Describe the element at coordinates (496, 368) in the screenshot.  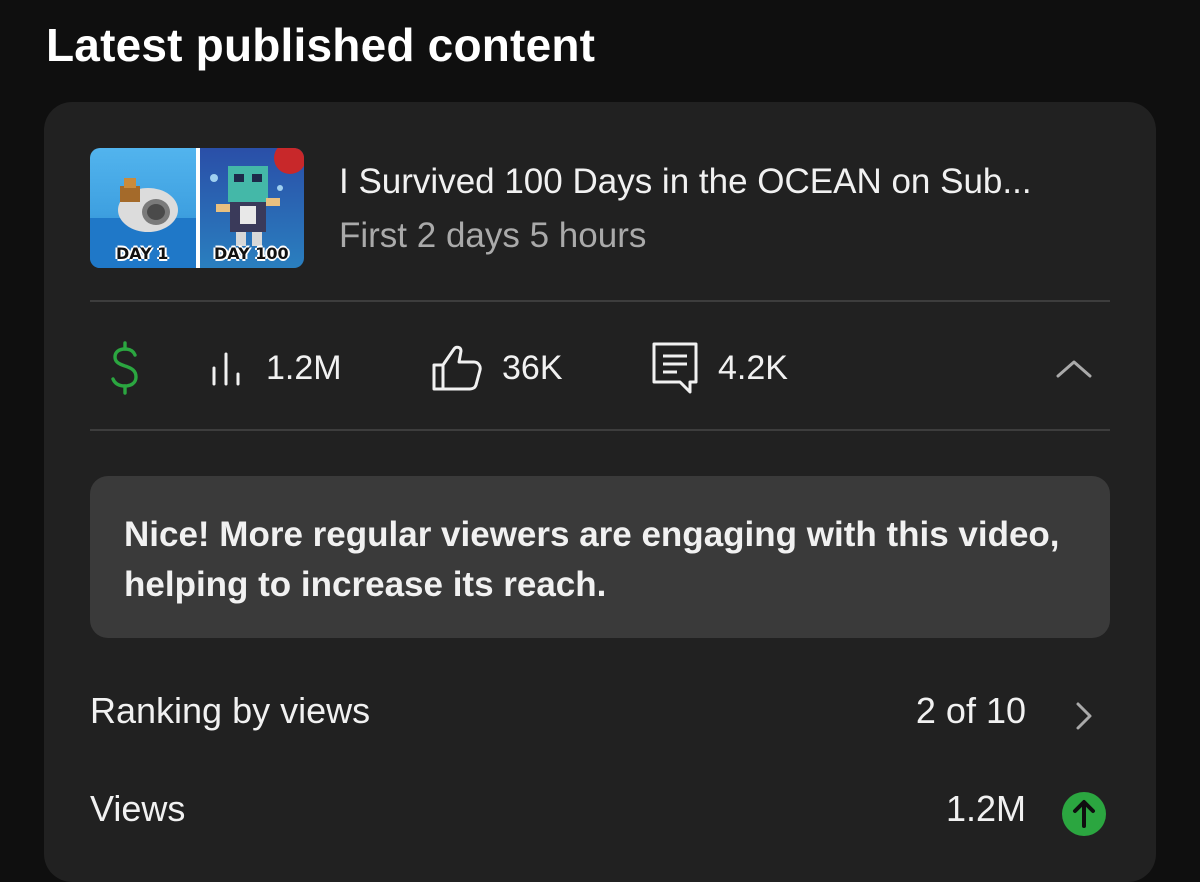
I see `likes-stat: 36K` at that location.